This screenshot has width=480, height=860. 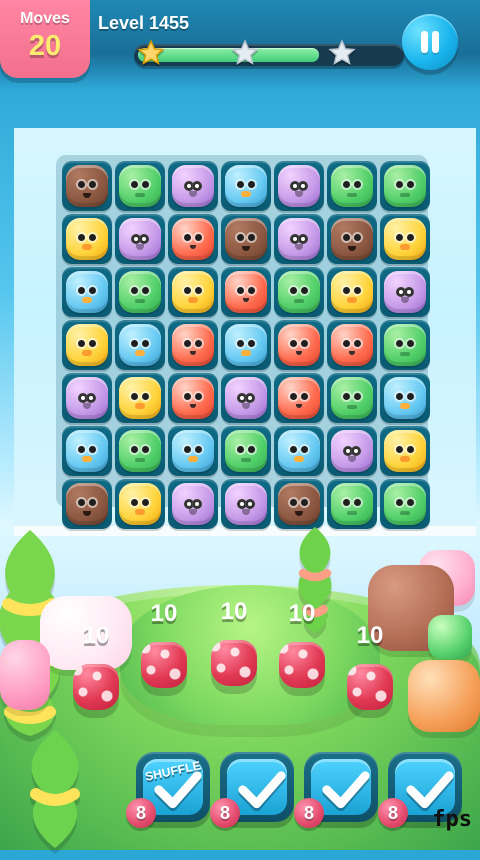 What do you see at coordinates (168, 790) in the screenshot?
I see `booster-shuffle-button: SHUFFLE 8` at bounding box center [168, 790].